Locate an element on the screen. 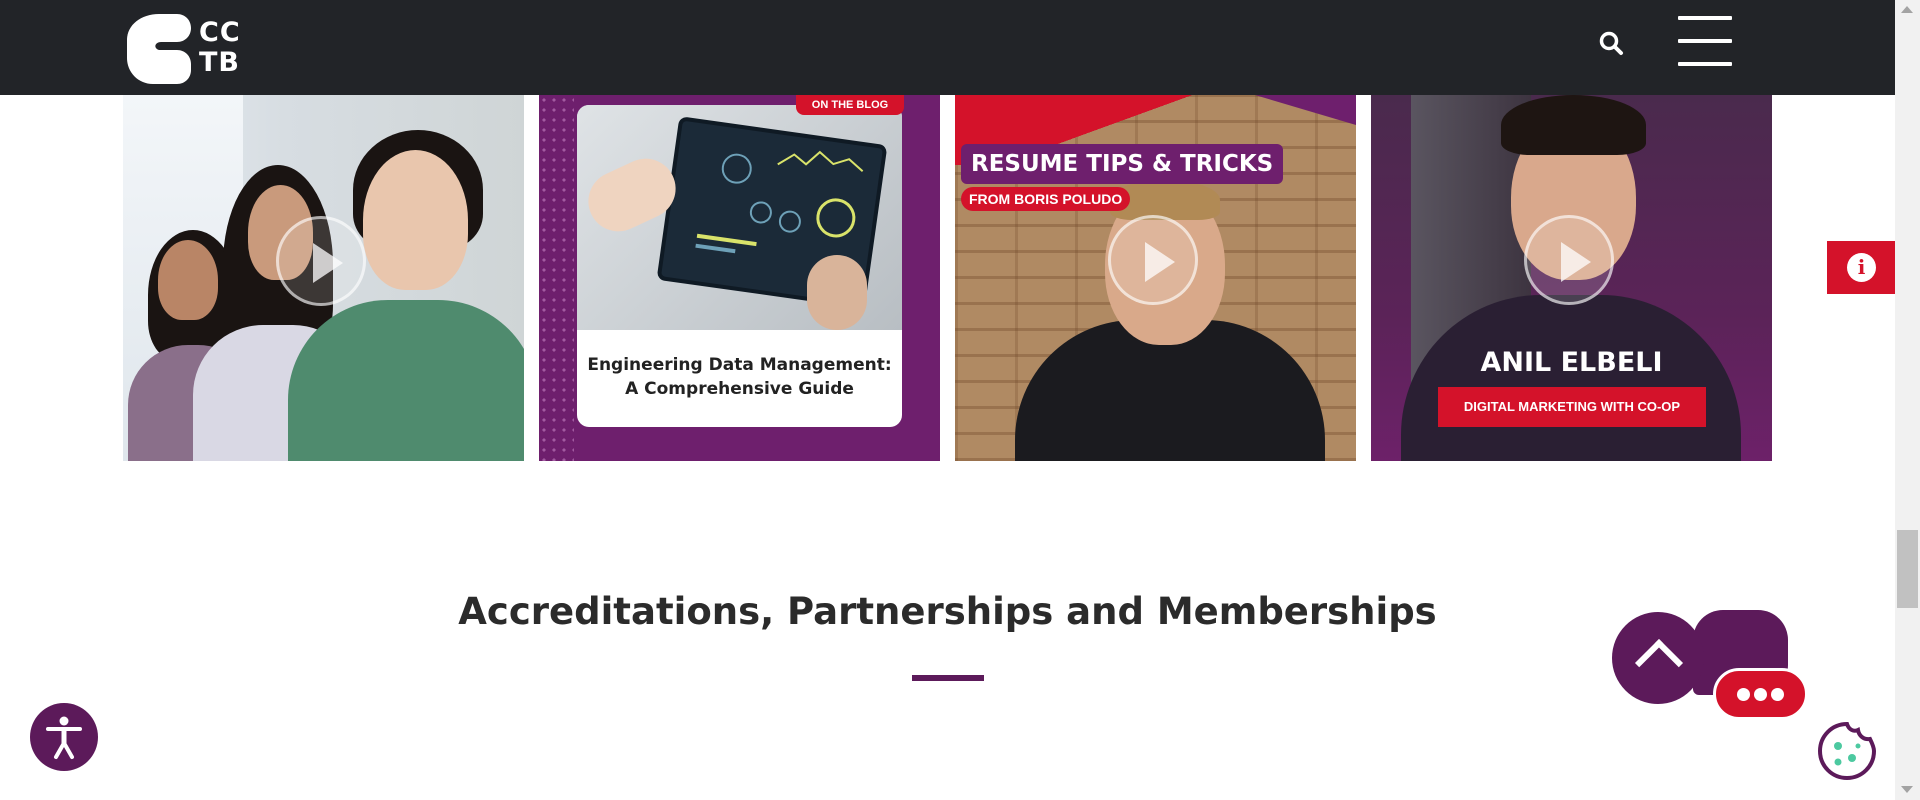 The height and width of the screenshot is (800, 1920). resume-title: RESUME TIPS & TRICKS is located at coordinates (1122, 164).